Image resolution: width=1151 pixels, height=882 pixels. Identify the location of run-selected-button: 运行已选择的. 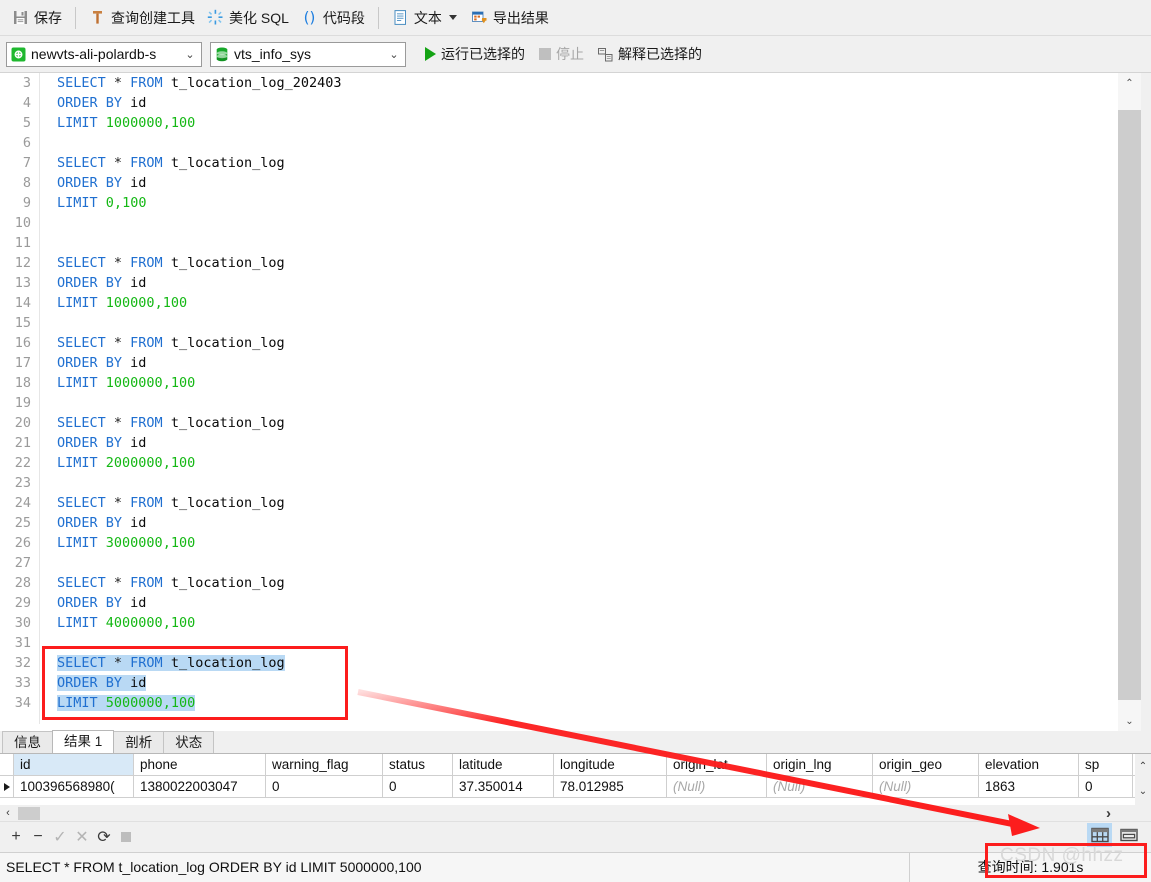
(475, 54).